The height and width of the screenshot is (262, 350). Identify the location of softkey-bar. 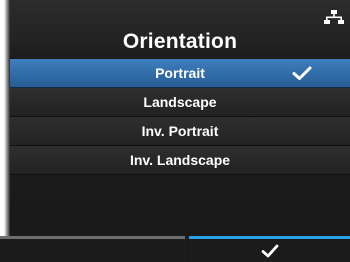
(175, 249).